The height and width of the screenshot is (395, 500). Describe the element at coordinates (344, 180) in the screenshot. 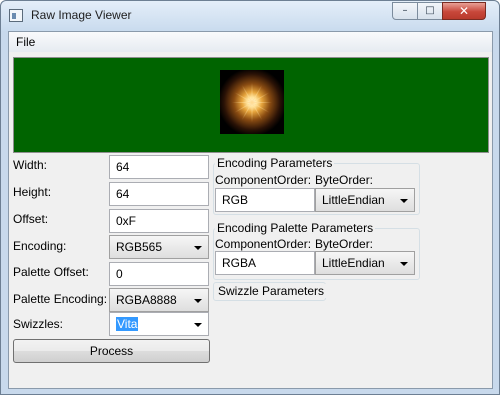

I see `byte-order-label: ByteOrder:` at that location.